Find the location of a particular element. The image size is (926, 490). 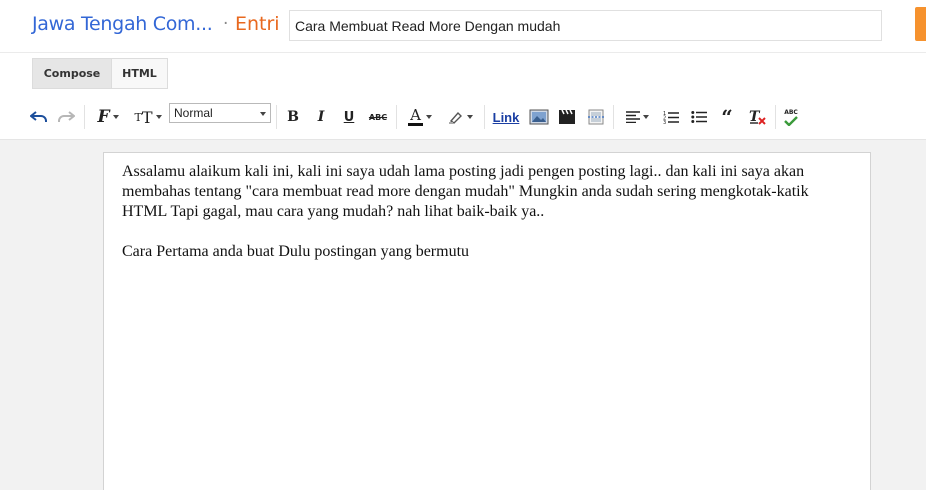

spellcheck-label: ABC is located at coordinates (791, 112).